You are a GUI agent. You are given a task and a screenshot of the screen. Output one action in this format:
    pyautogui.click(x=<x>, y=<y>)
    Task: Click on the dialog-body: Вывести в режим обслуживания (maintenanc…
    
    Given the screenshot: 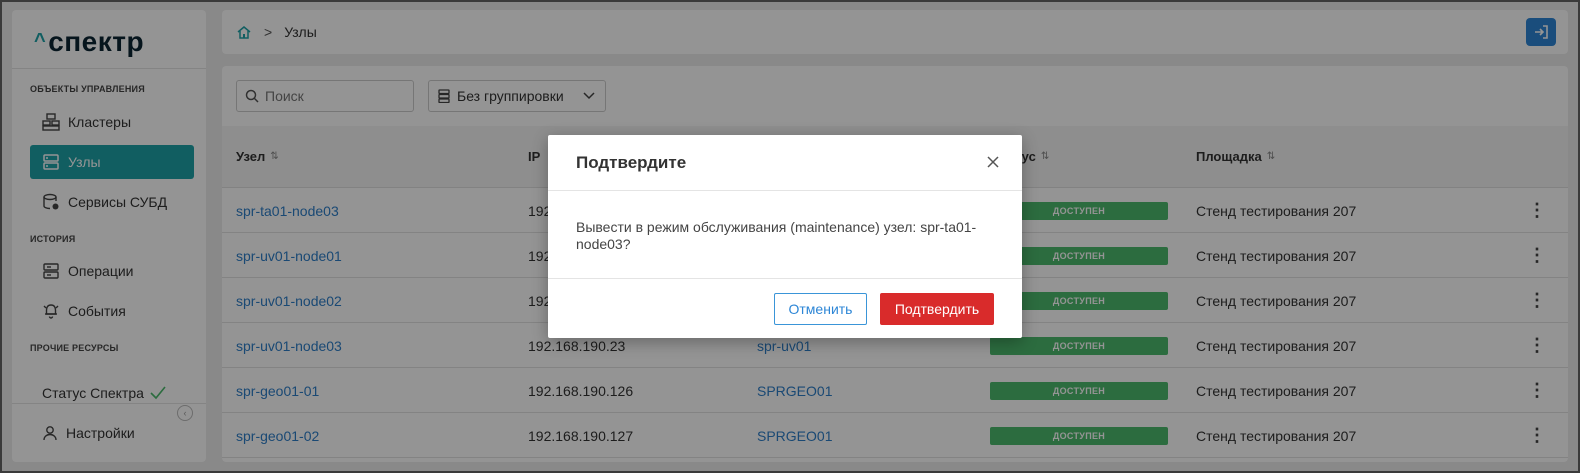 What is the action you would take?
    pyautogui.click(x=785, y=235)
    